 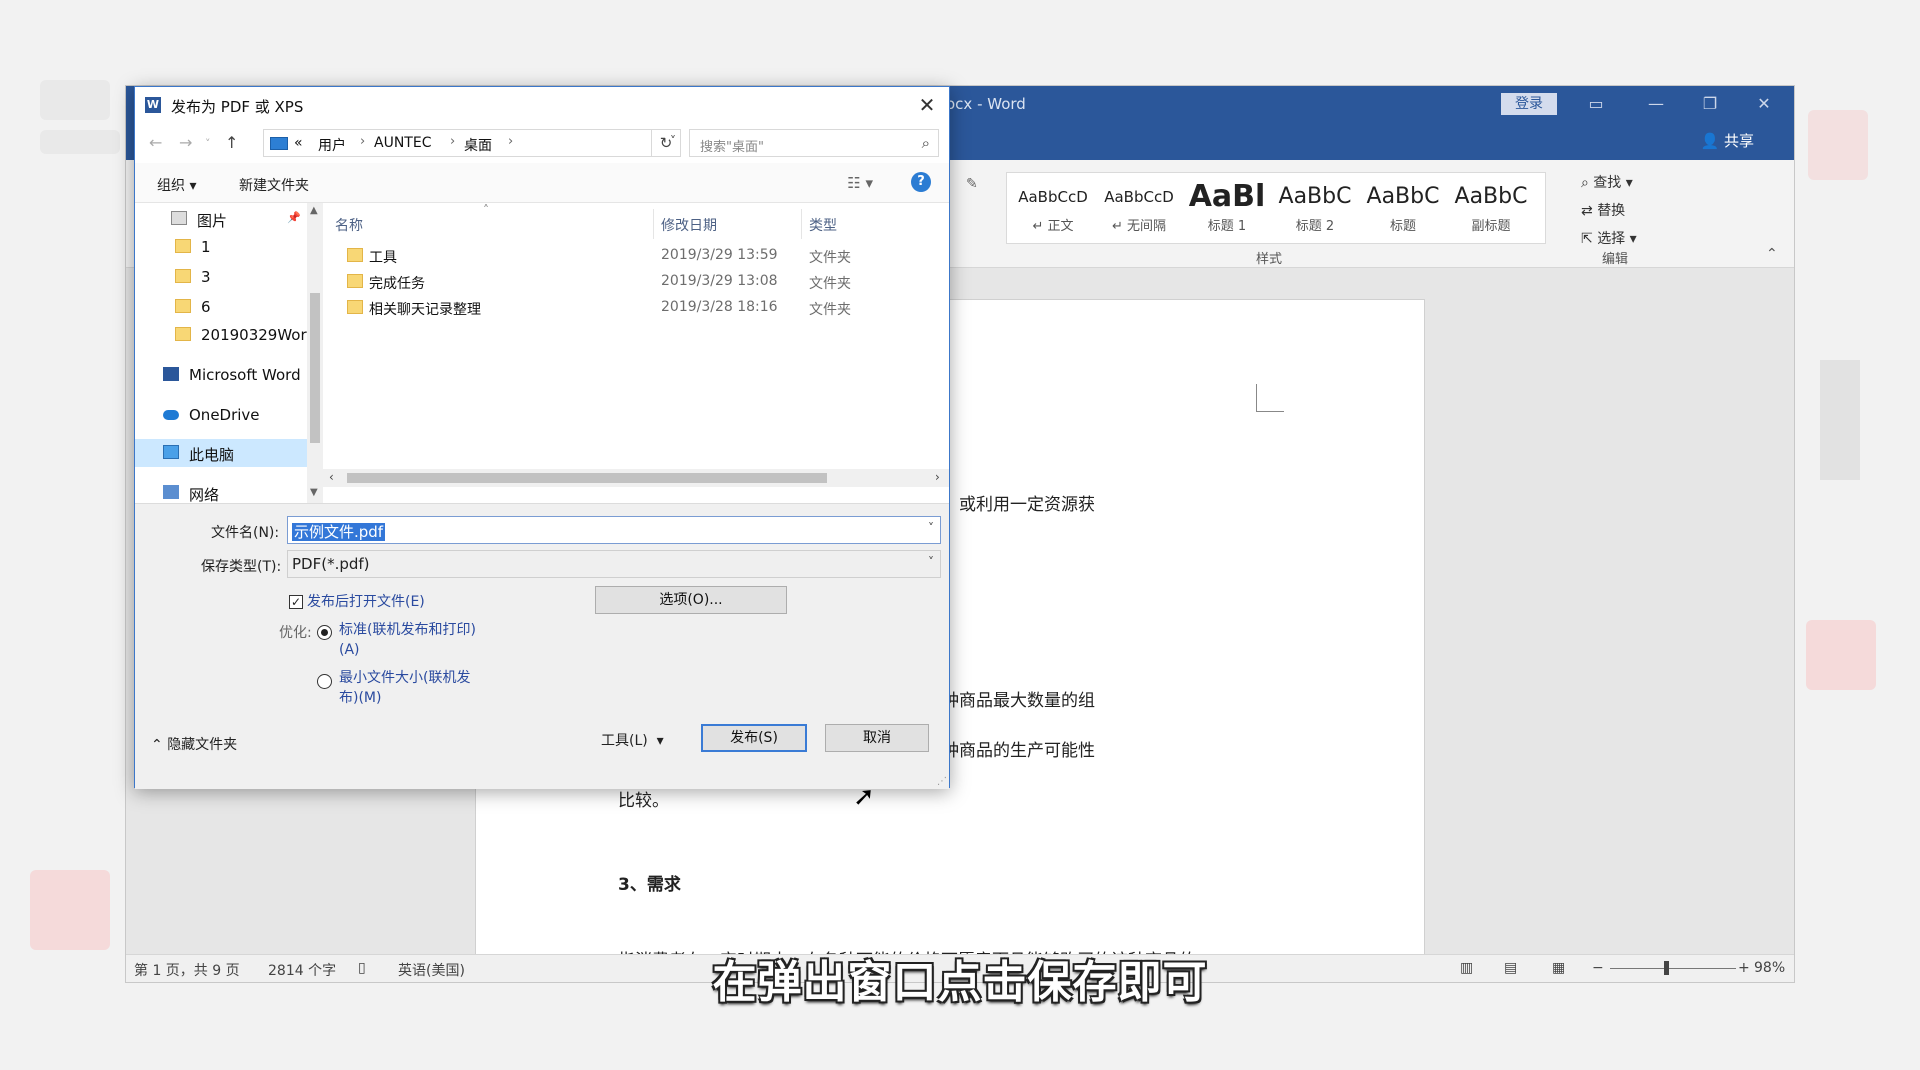 What do you see at coordinates (614, 530) in the screenshot?
I see `filename-input: 示例文件.pdf ˅` at bounding box center [614, 530].